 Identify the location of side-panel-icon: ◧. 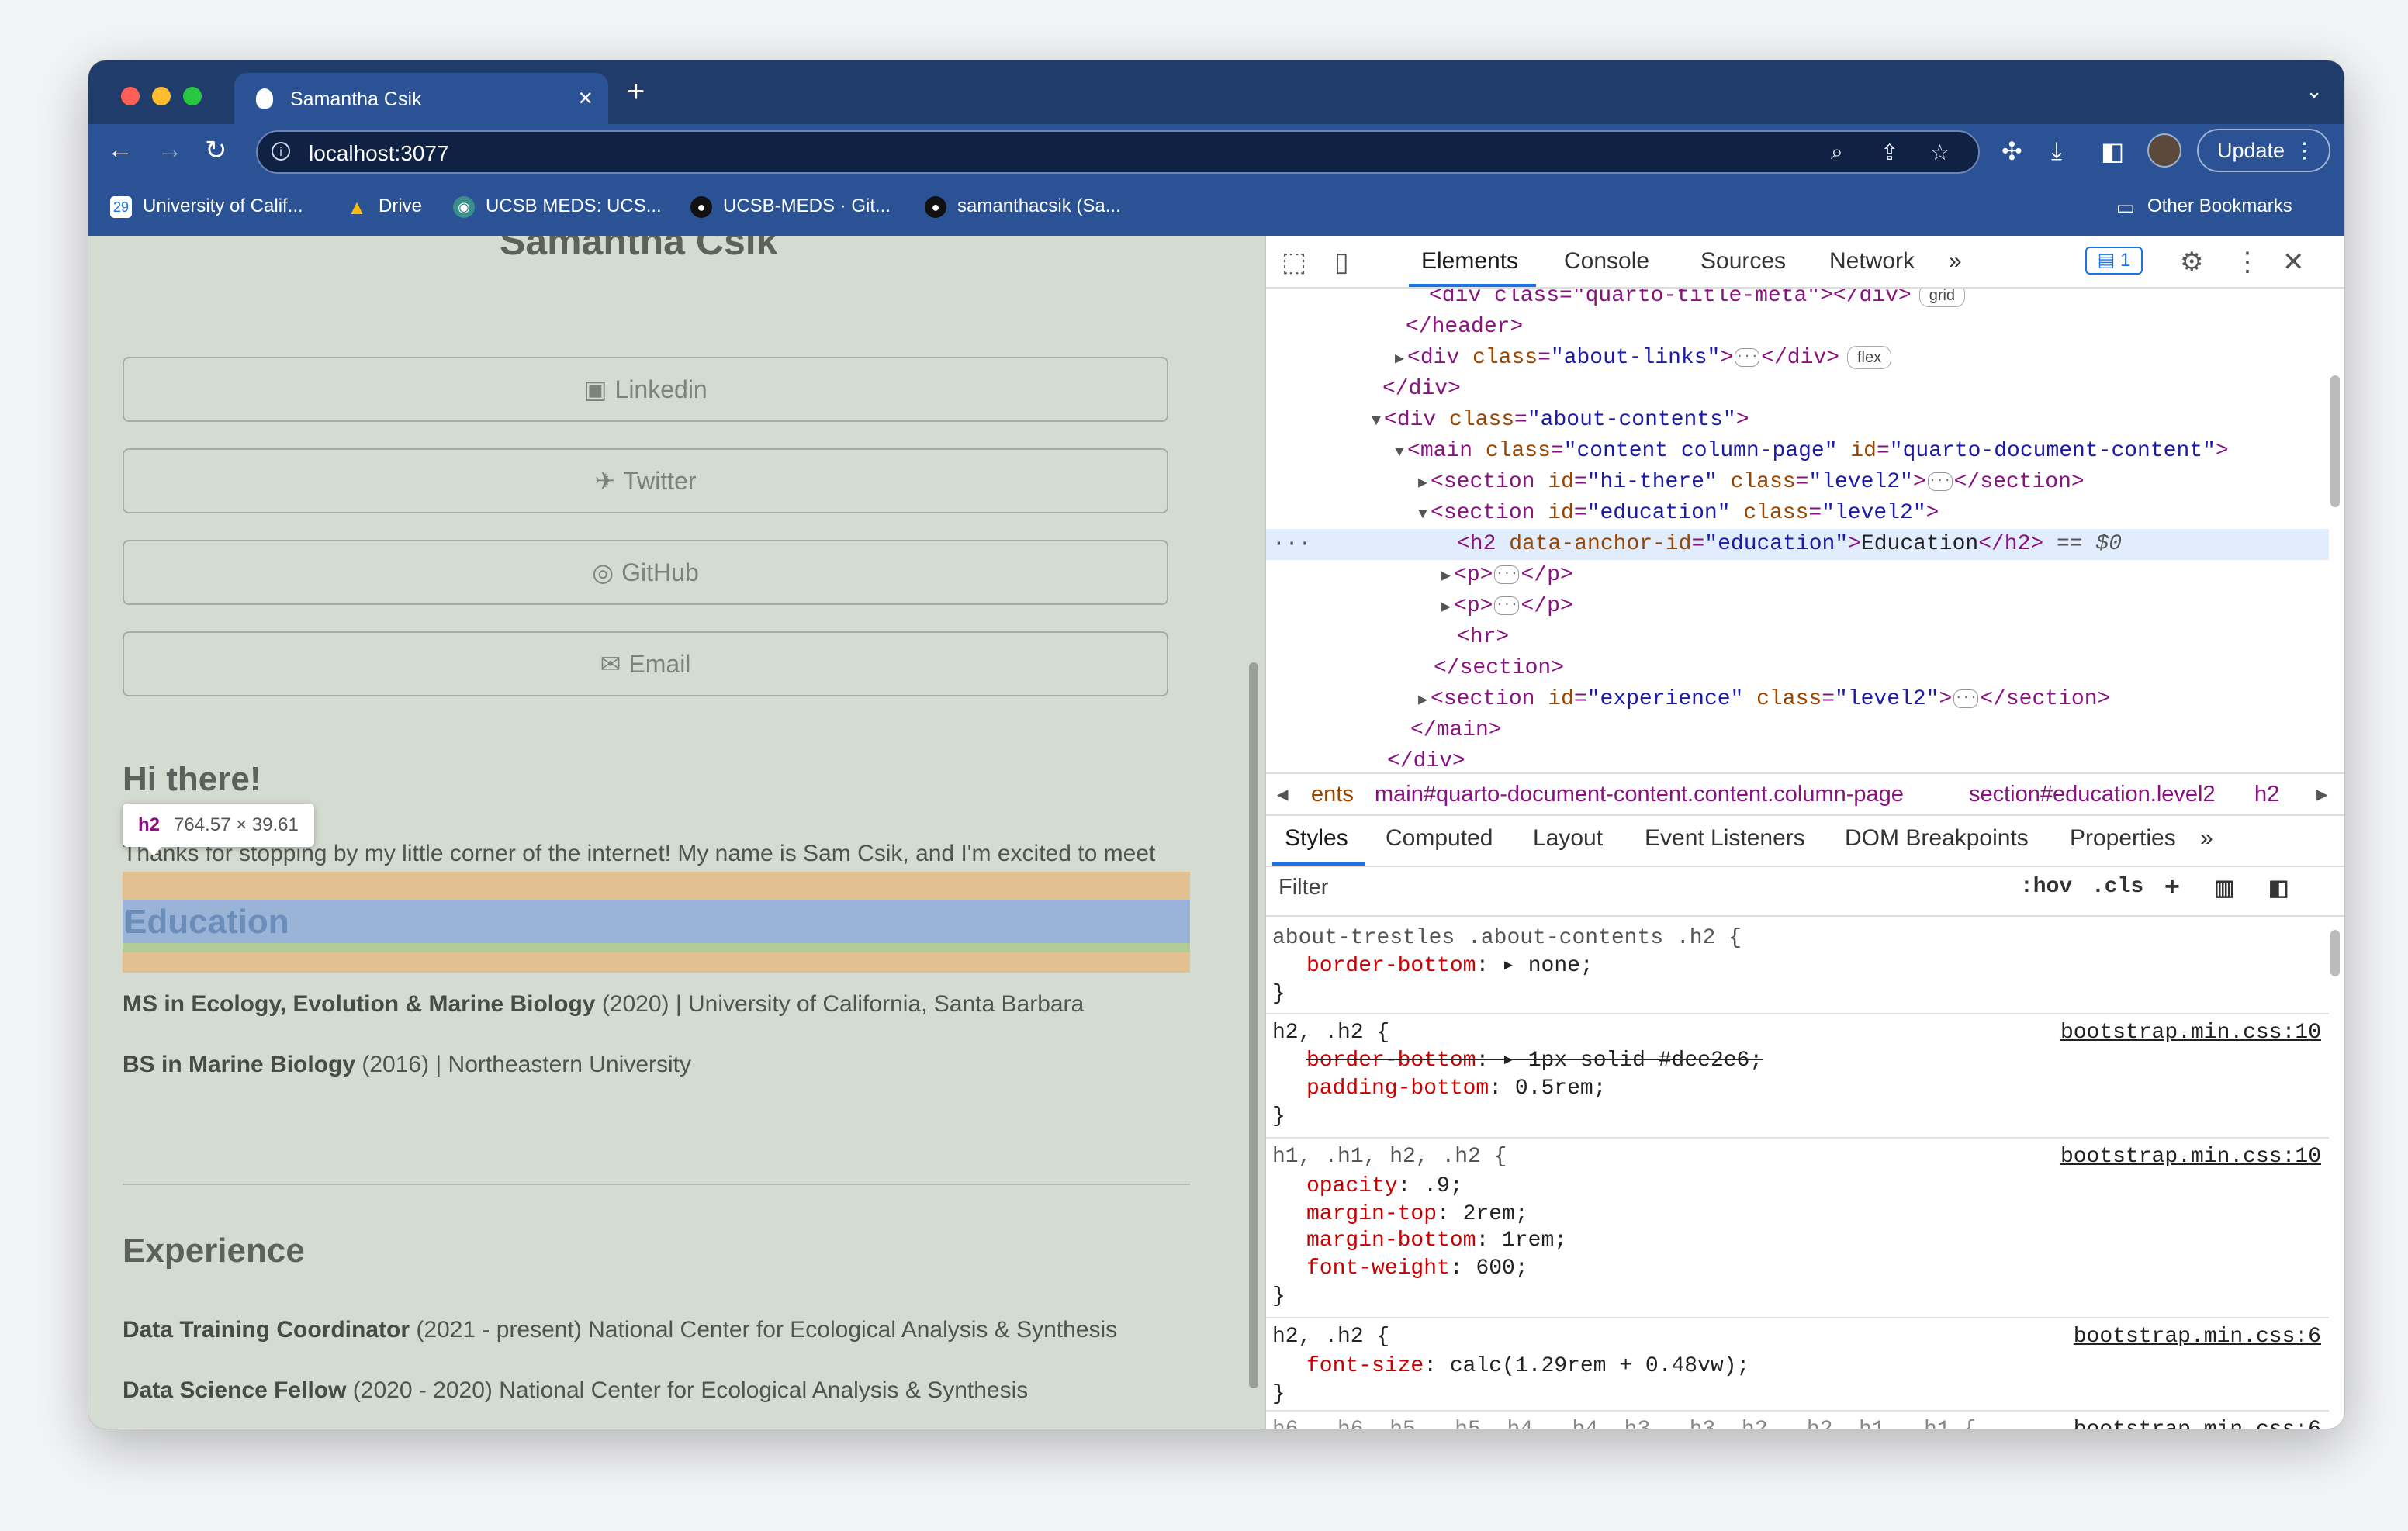
(2112, 151).